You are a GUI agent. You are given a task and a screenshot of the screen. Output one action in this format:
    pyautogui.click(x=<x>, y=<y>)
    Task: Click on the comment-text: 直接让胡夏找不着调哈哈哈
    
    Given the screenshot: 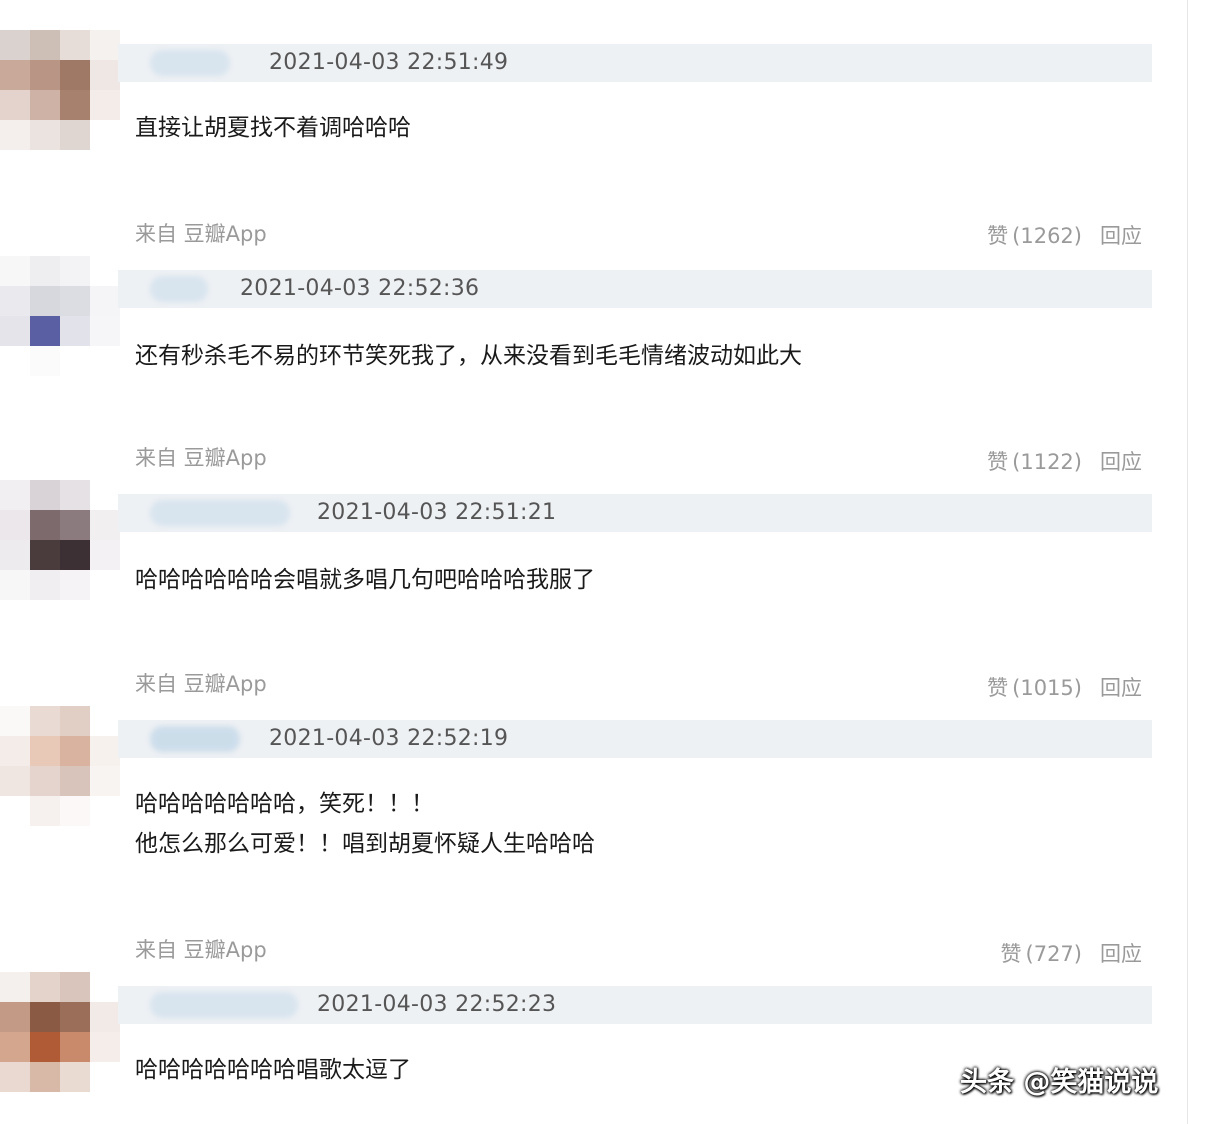 What is the action you would take?
    pyautogui.click(x=273, y=128)
    